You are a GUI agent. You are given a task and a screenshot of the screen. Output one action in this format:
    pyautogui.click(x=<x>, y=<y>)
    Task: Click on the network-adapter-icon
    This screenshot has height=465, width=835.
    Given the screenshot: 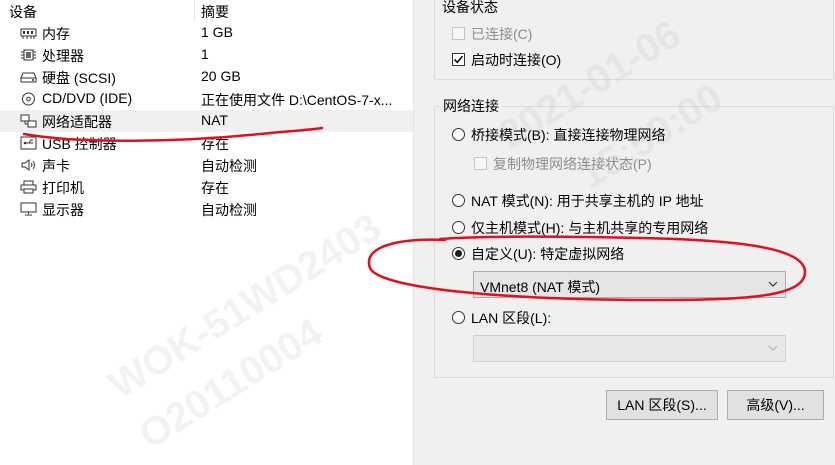 What is the action you would take?
    pyautogui.click(x=28, y=121)
    